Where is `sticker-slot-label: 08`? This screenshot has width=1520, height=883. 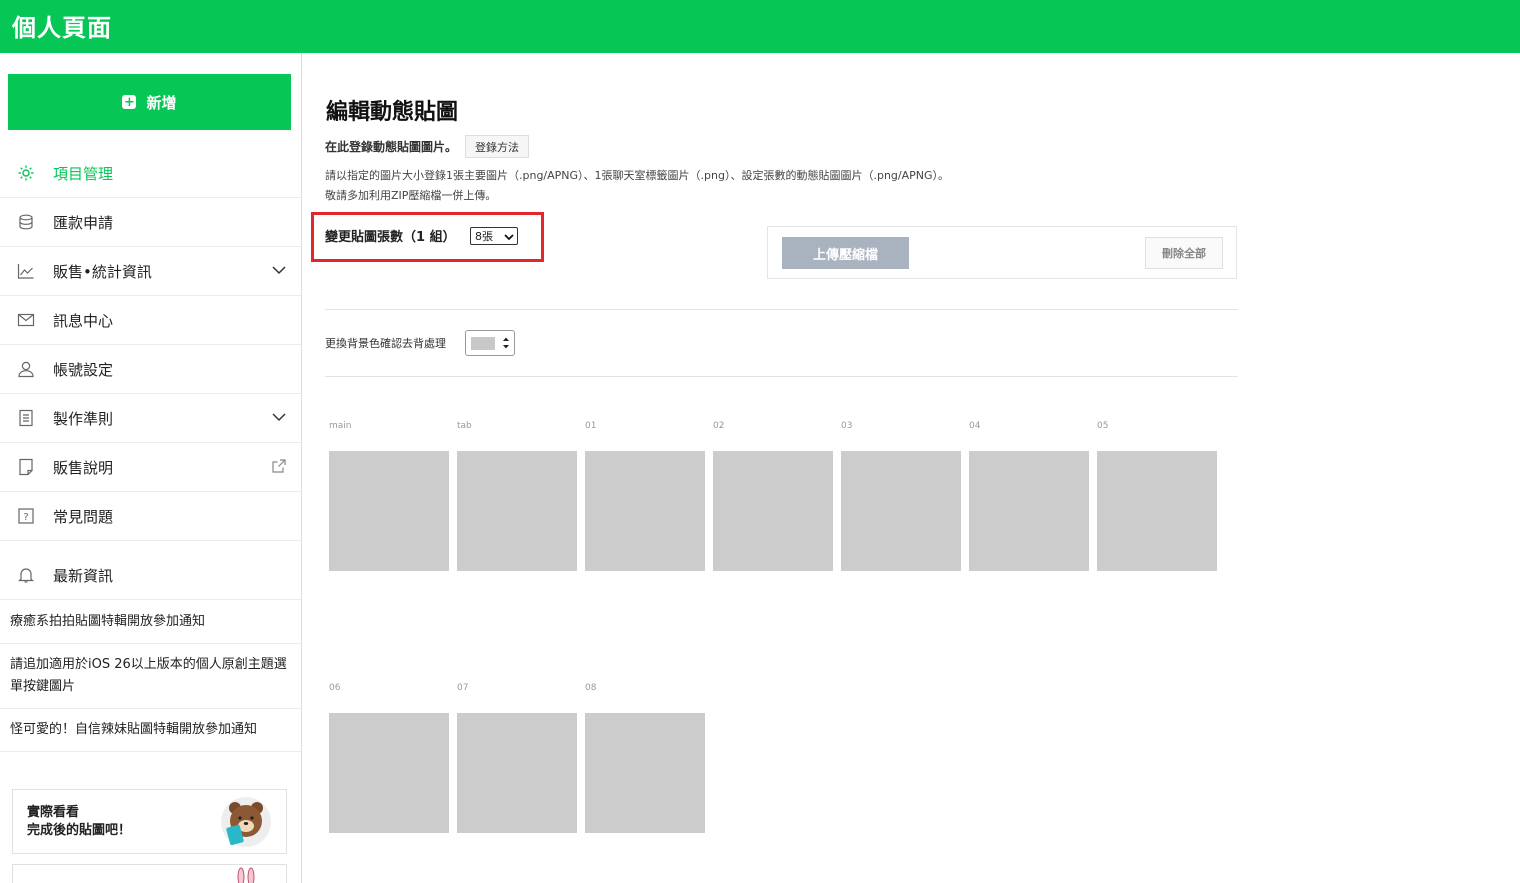
sticker-slot-label: 08 is located at coordinates (591, 688).